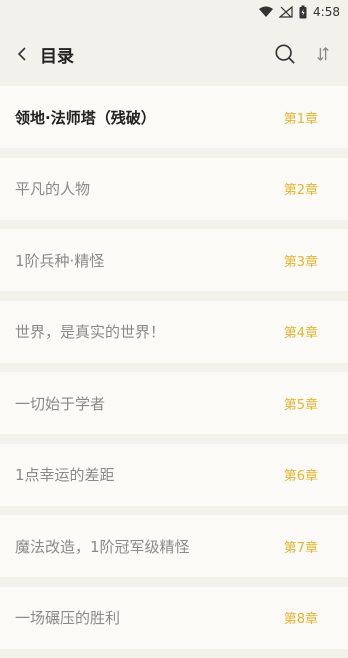  Describe the element at coordinates (300, 333) in the screenshot. I see `chapter-number: 第4章` at that location.